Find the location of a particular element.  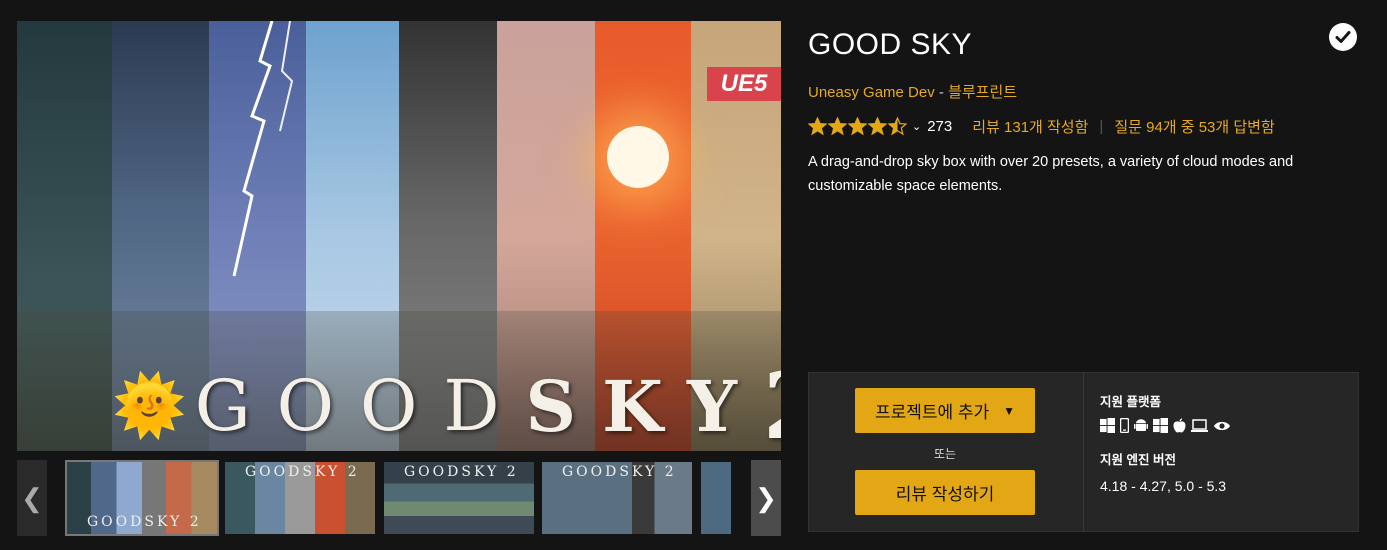

add-to-project-button: 프로젝트에 추가 ▼ is located at coordinates (945, 410).